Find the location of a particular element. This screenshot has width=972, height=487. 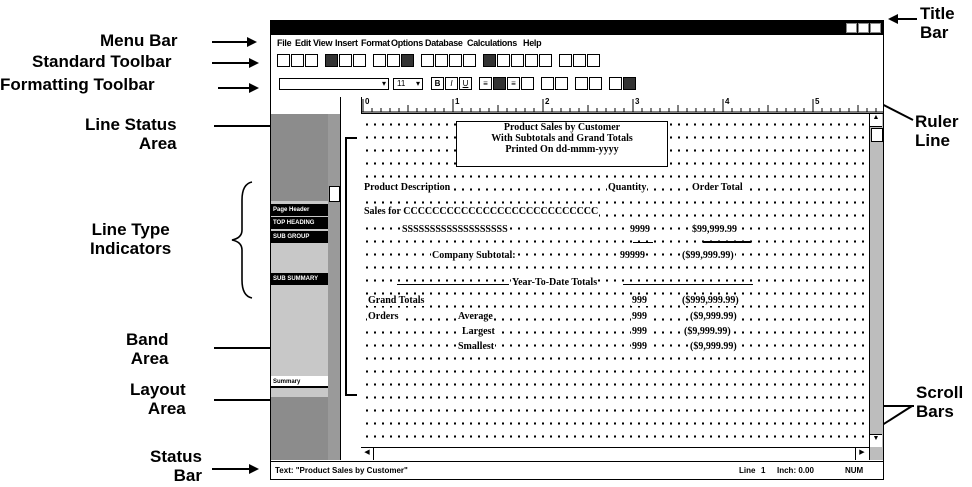

indent-icon is located at coordinates (547, 83).